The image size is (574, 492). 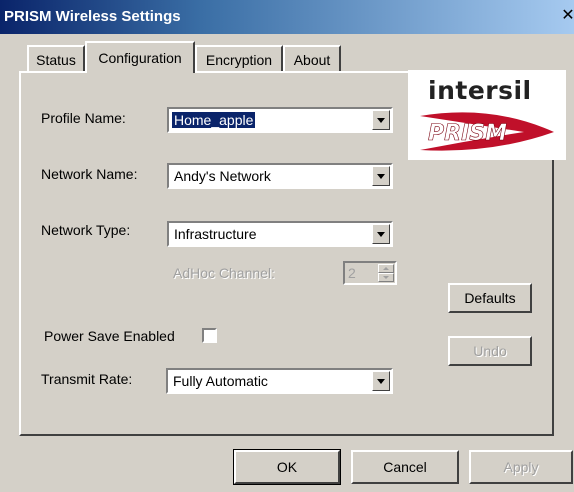 What do you see at coordinates (224, 273) in the screenshot?
I see `adhoc-channel-label: AdHoc Channel:` at bounding box center [224, 273].